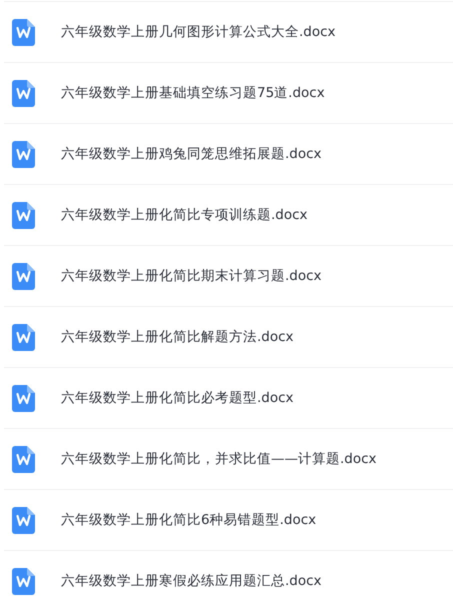  What do you see at coordinates (191, 154) in the screenshot?
I see `file-name: 六年级数学上册鸡兔同笼思维拓展题.docx` at bounding box center [191, 154].